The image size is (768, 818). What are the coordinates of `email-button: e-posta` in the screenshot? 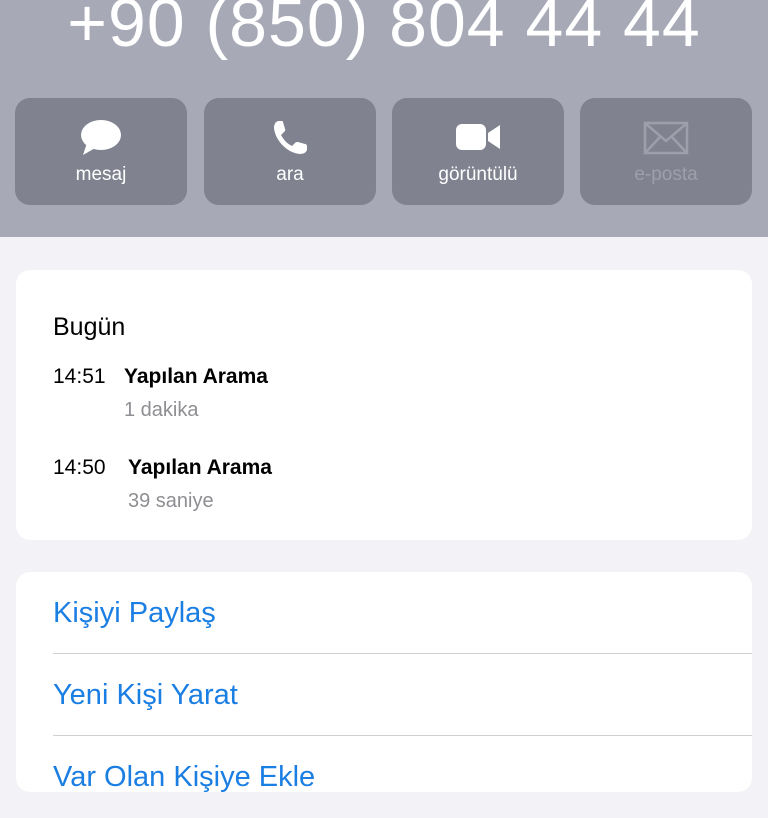 It's located at (666, 151).